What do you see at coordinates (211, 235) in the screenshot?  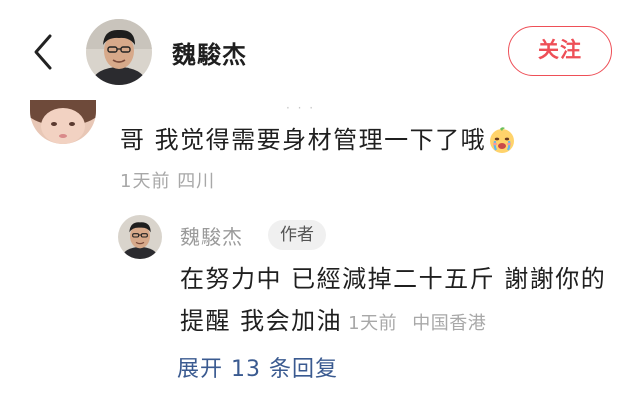 I see `reply-author-name: 魏駿杰` at bounding box center [211, 235].